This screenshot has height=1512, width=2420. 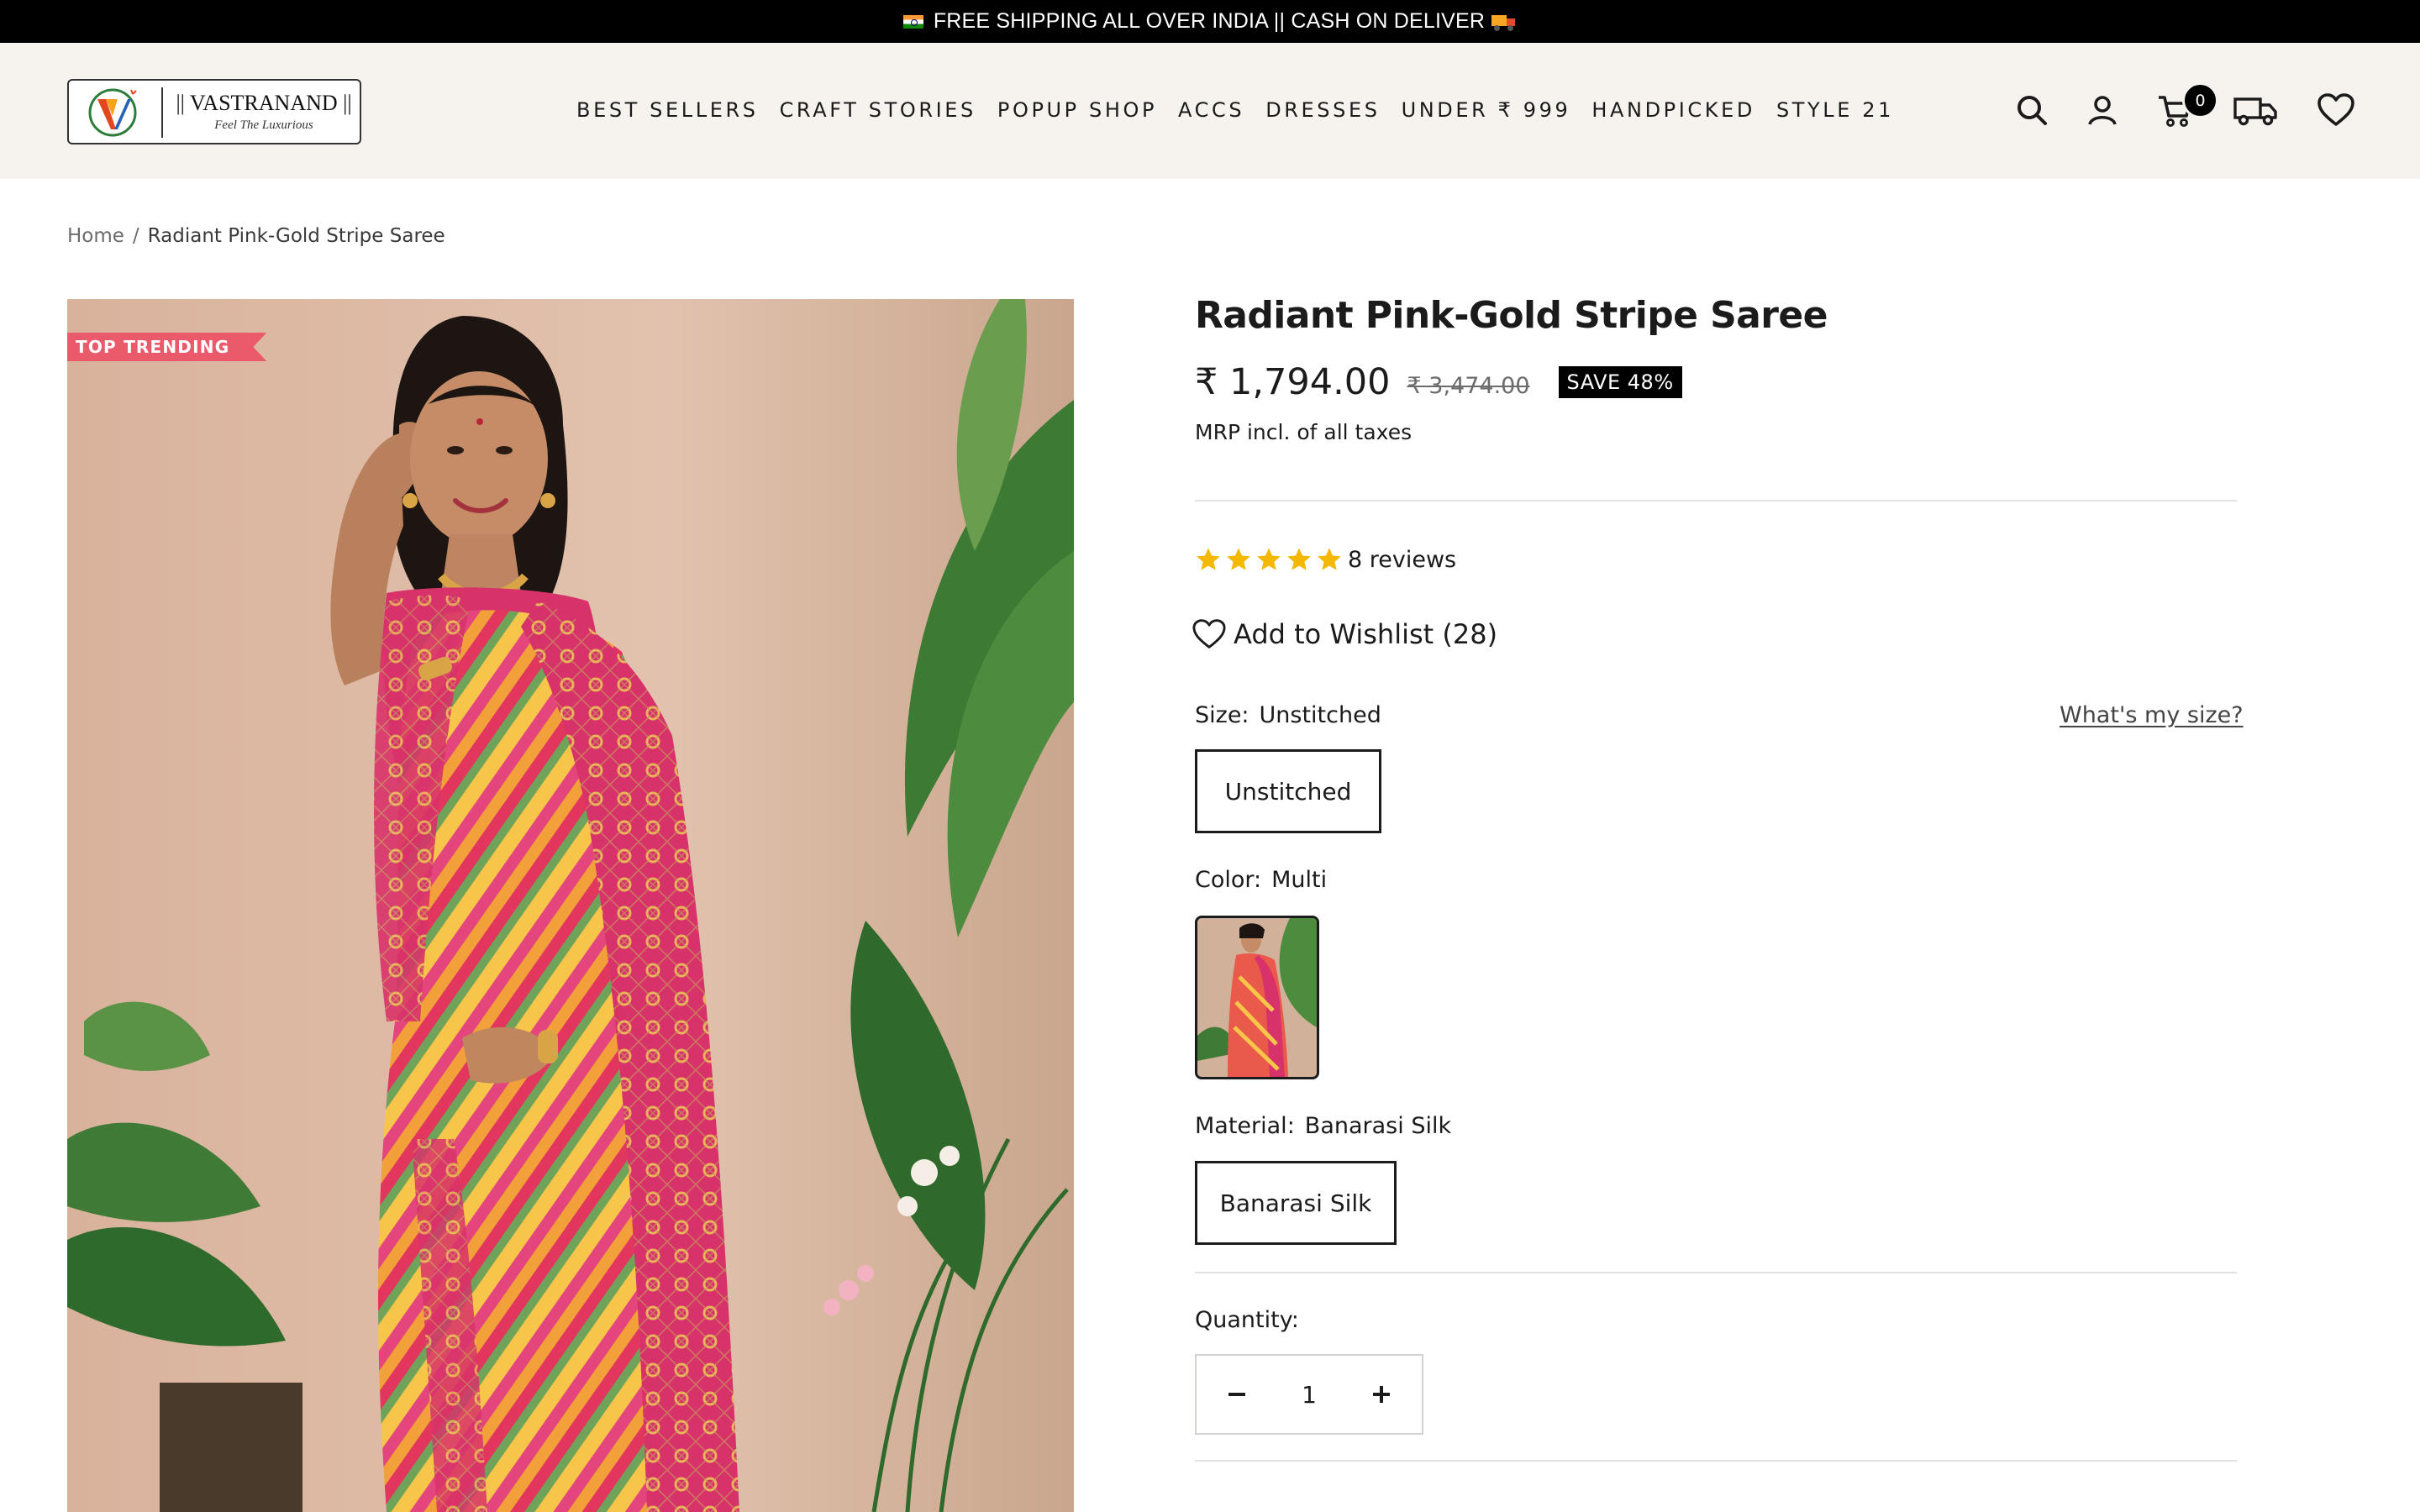 I want to click on size-guide-link: What's my size?, so click(x=2152, y=715).